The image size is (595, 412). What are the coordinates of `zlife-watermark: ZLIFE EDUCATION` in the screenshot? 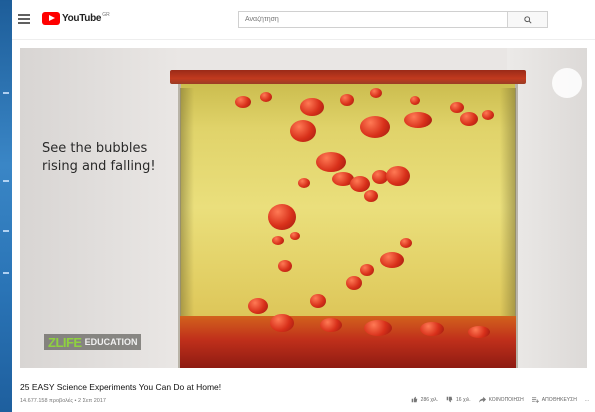 It's located at (93, 342).